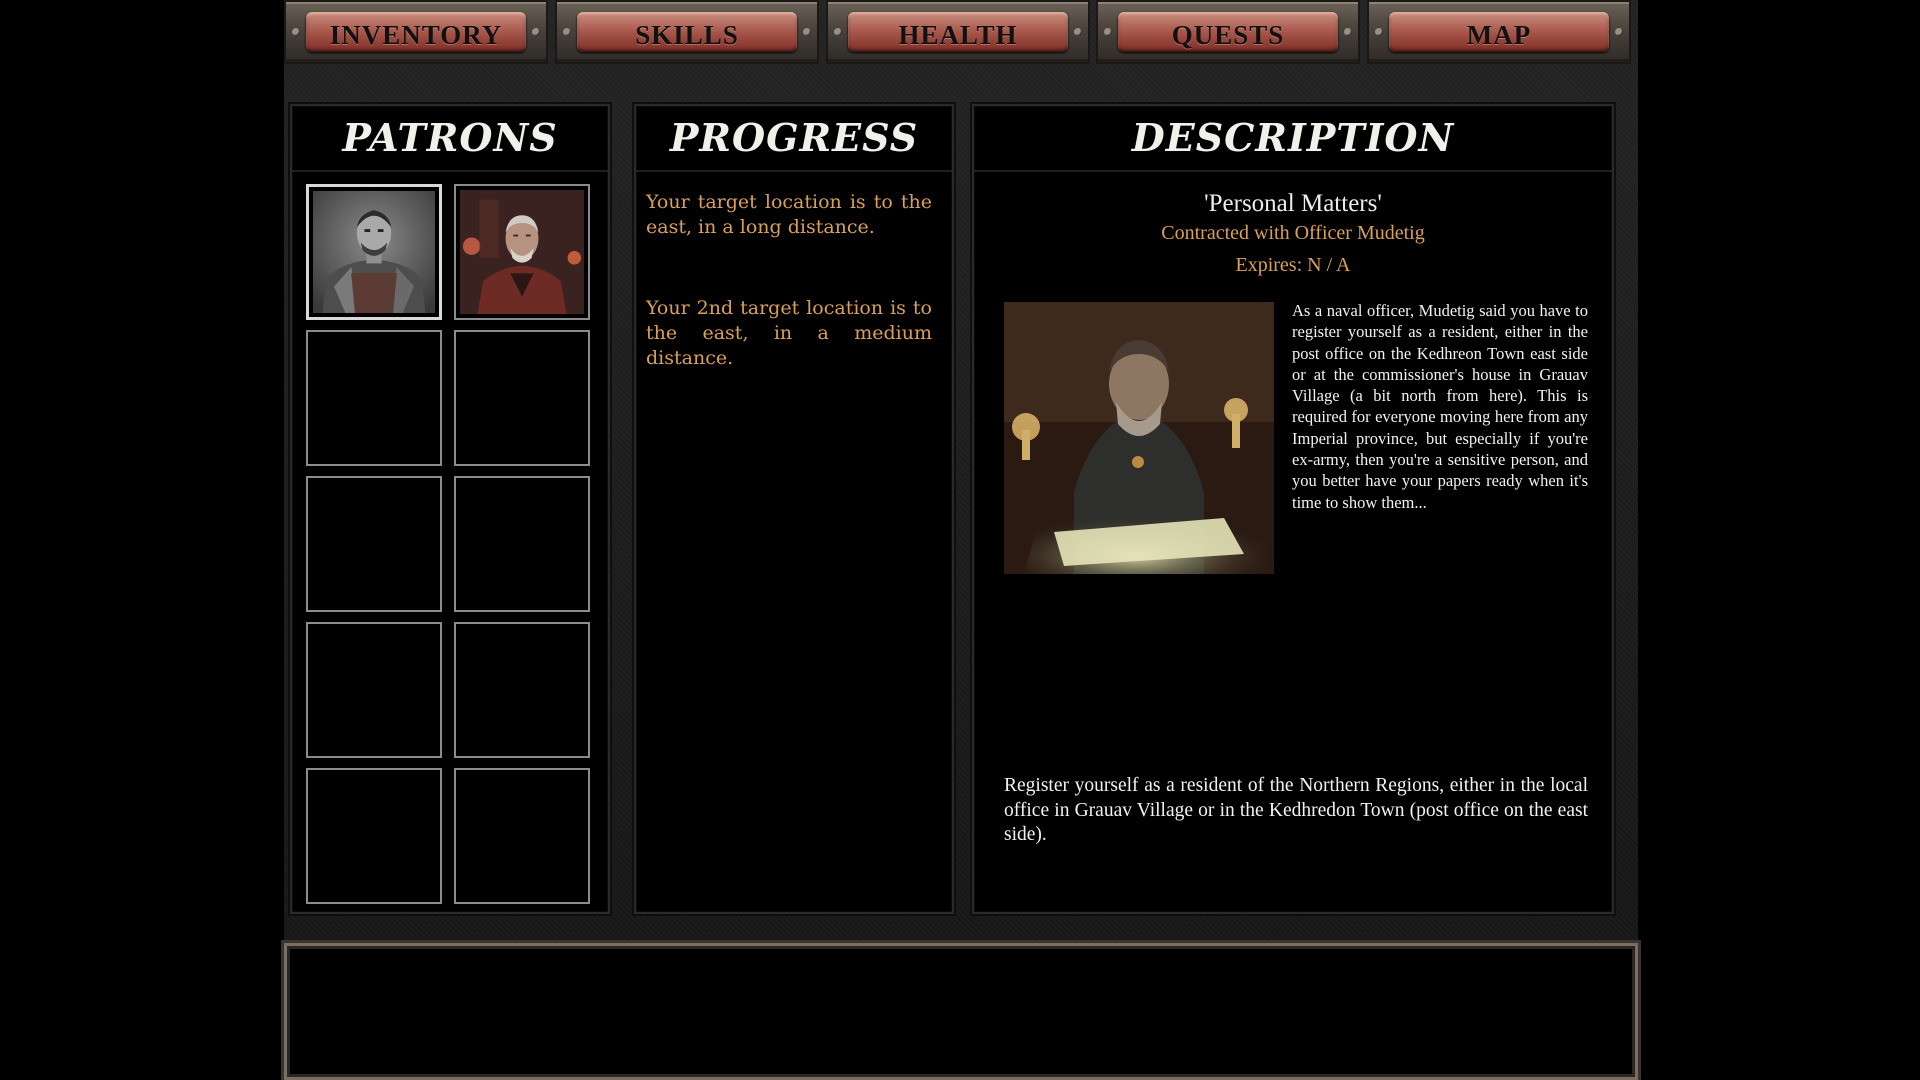 This screenshot has width=1920, height=1080. Describe the element at coordinates (450, 509) in the screenshot. I see `patrons-panel: PATRONS` at that location.